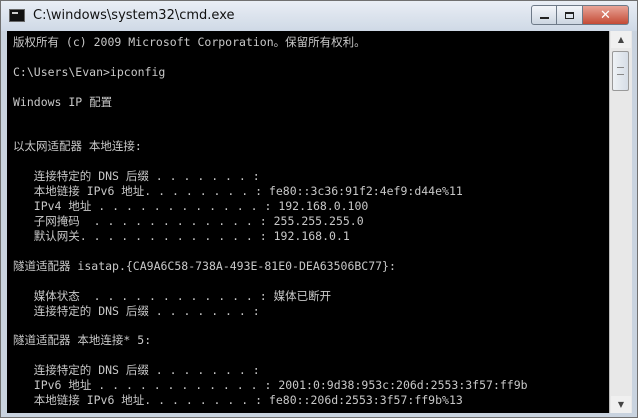 The image size is (640, 420). What do you see at coordinates (134, 15) in the screenshot?
I see `window-title: C:\windows\system32\cmd.exe` at bounding box center [134, 15].